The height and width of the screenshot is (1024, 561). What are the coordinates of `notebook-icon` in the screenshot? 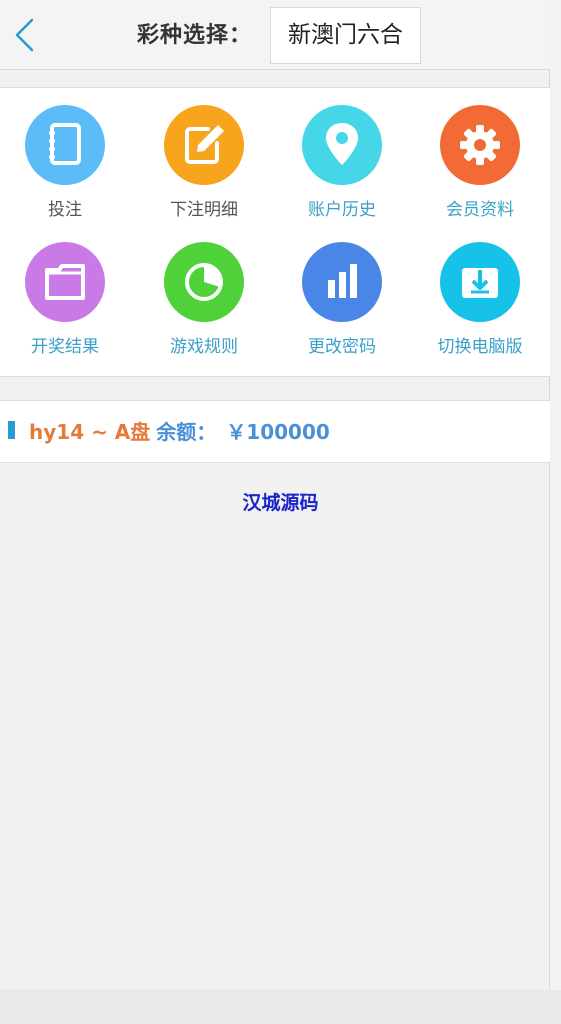 It's located at (65, 145).